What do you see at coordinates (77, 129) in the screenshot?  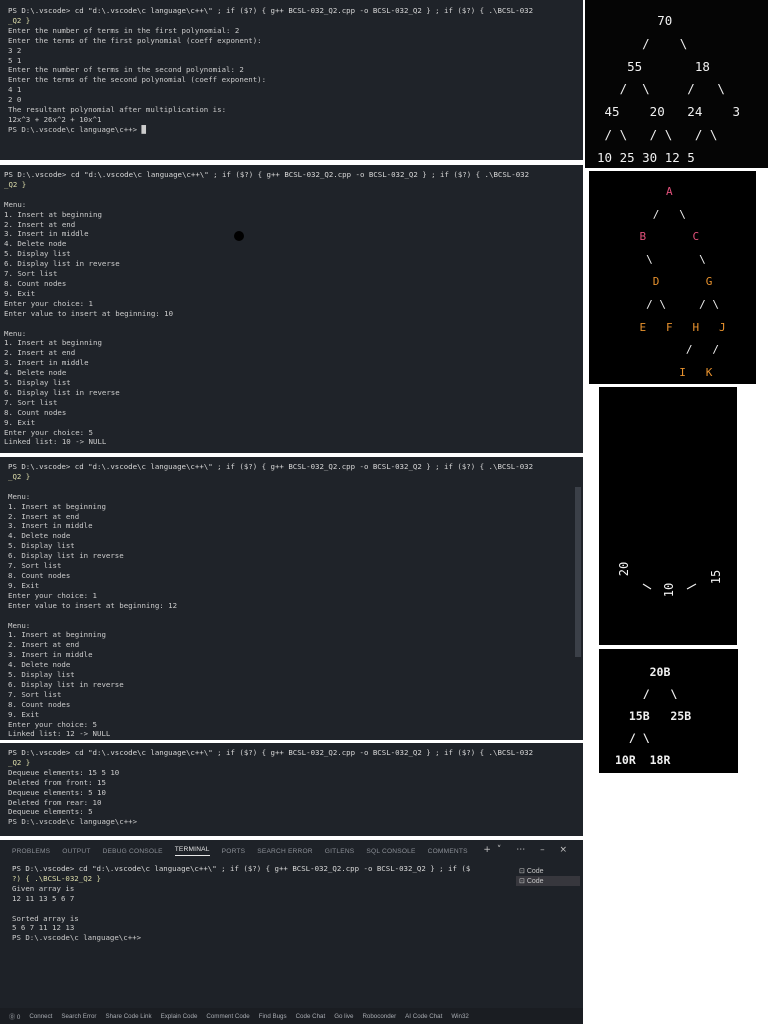 I see `terminal-line: PS D:\.vscode\c language\c++> █` at bounding box center [77, 129].